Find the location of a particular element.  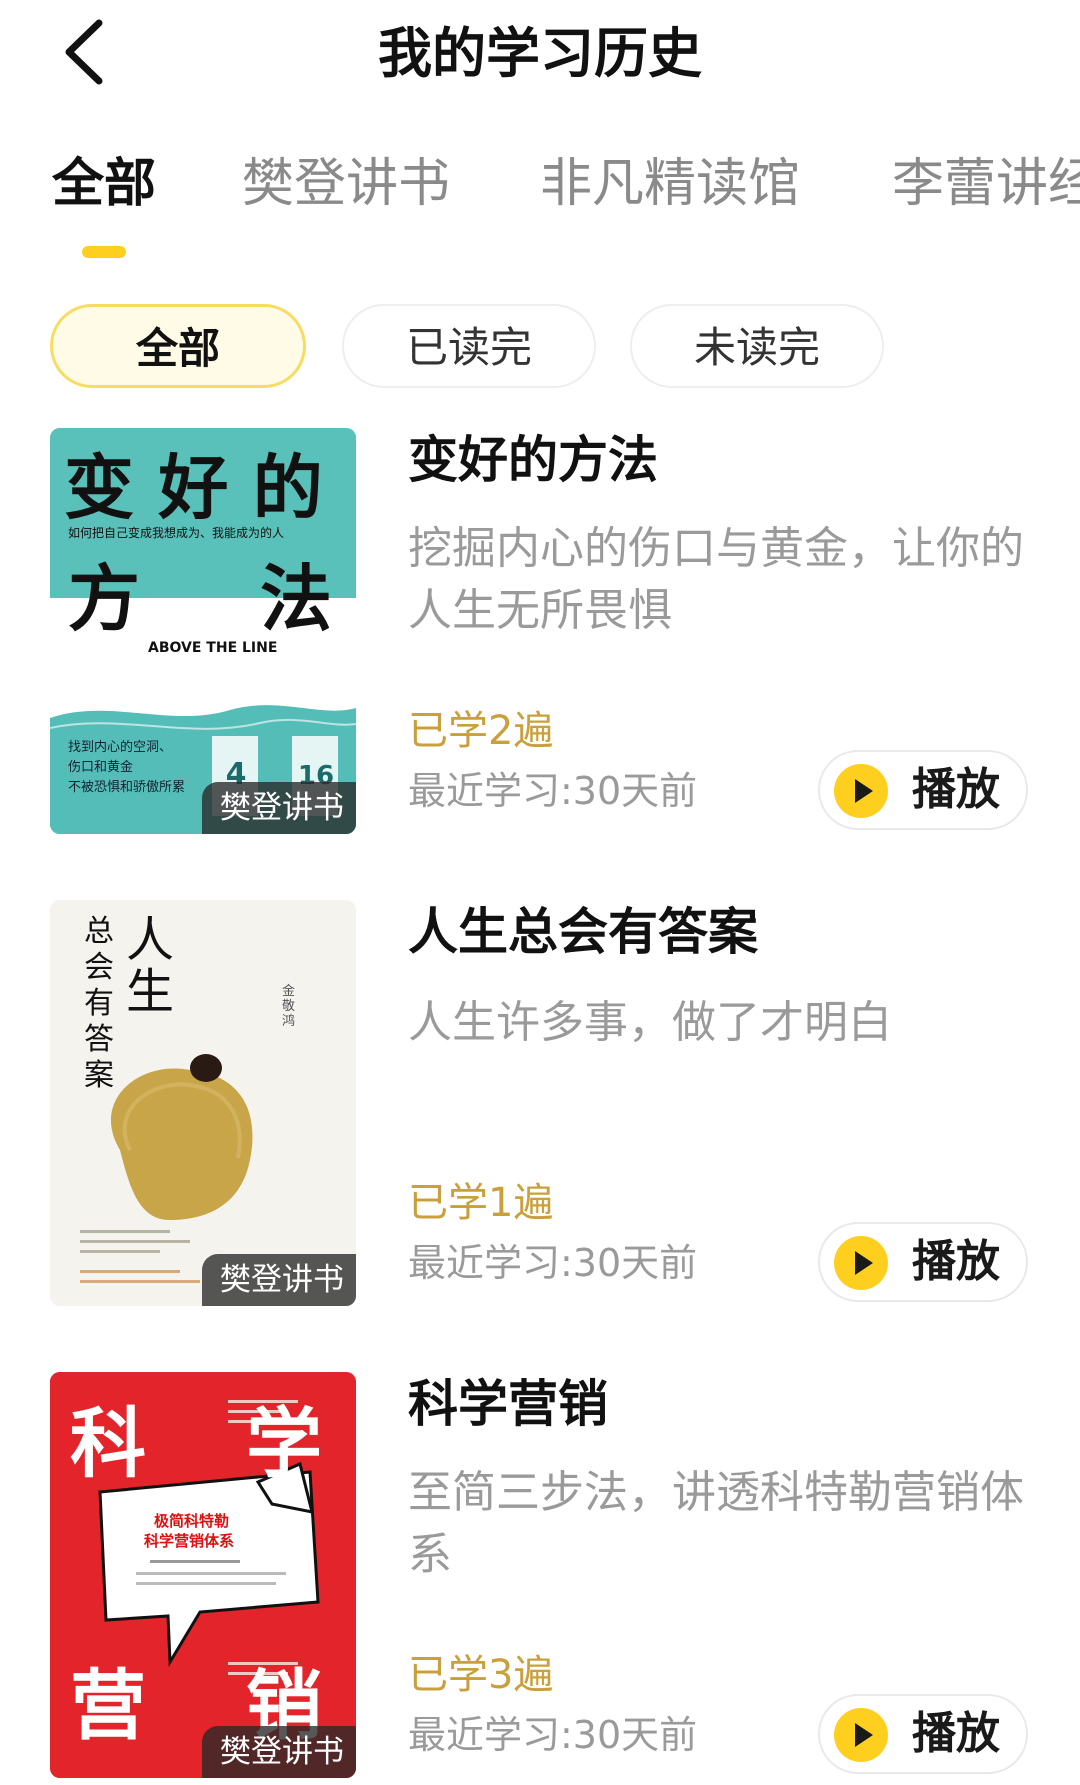

cover-title-top: 变 好 的 is located at coordinates (193, 488).